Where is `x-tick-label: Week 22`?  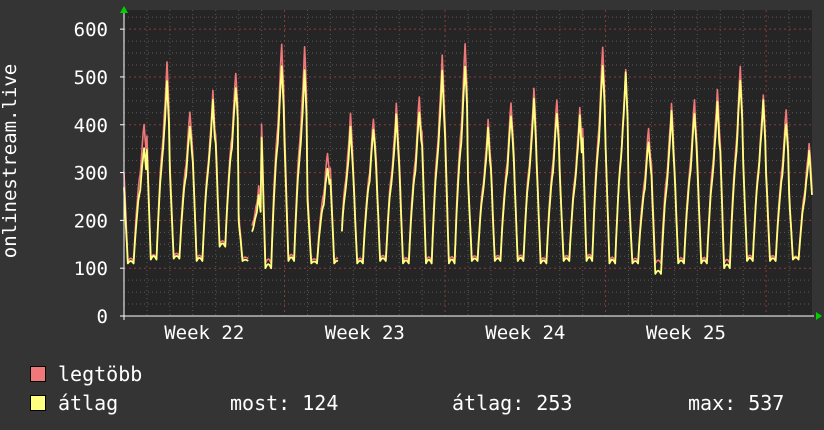 x-tick-label: Week 22 is located at coordinates (204, 333).